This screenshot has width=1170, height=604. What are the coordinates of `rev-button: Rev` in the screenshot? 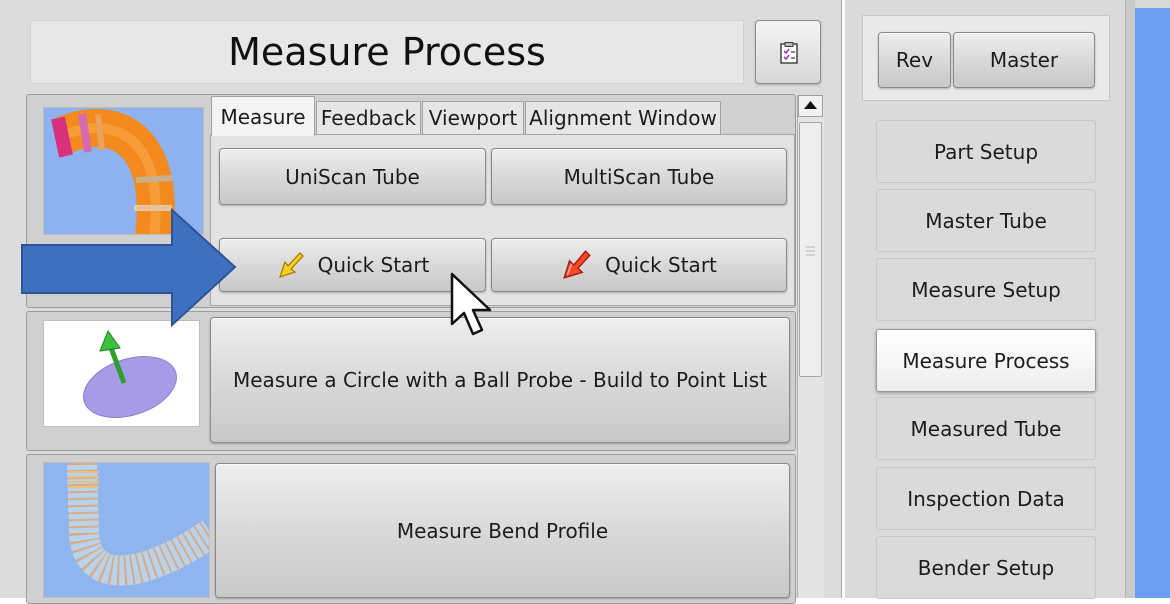 It's located at (914, 60).